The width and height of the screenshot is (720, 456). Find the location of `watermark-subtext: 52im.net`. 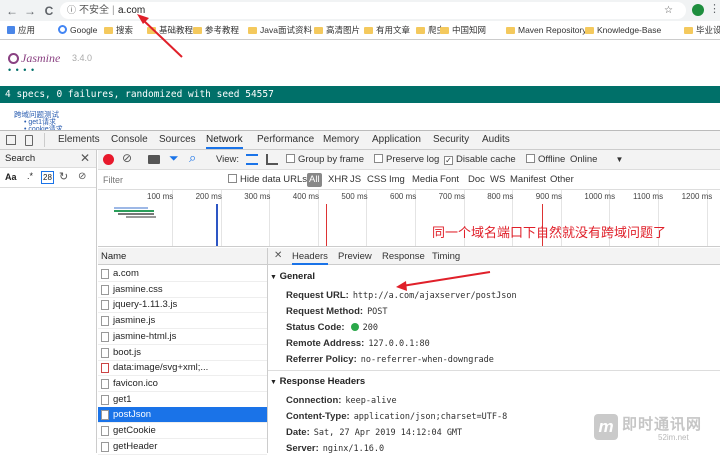

watermark-subtext: 52im.net is located at coordinates (673, 437).